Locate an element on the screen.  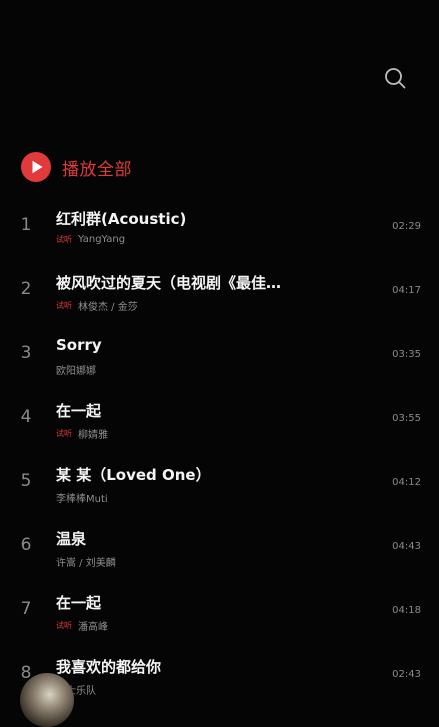
song-artist: 许嵩 / 刘美麟 is located at coordinates (86, 563).